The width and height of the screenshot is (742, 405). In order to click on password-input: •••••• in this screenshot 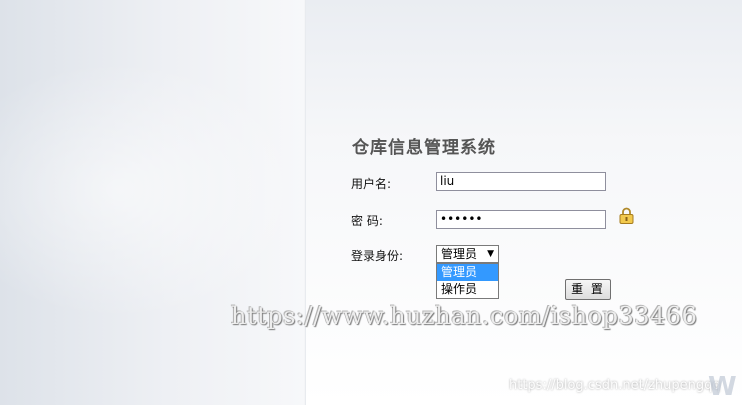, I will do `click(521, 219)`.